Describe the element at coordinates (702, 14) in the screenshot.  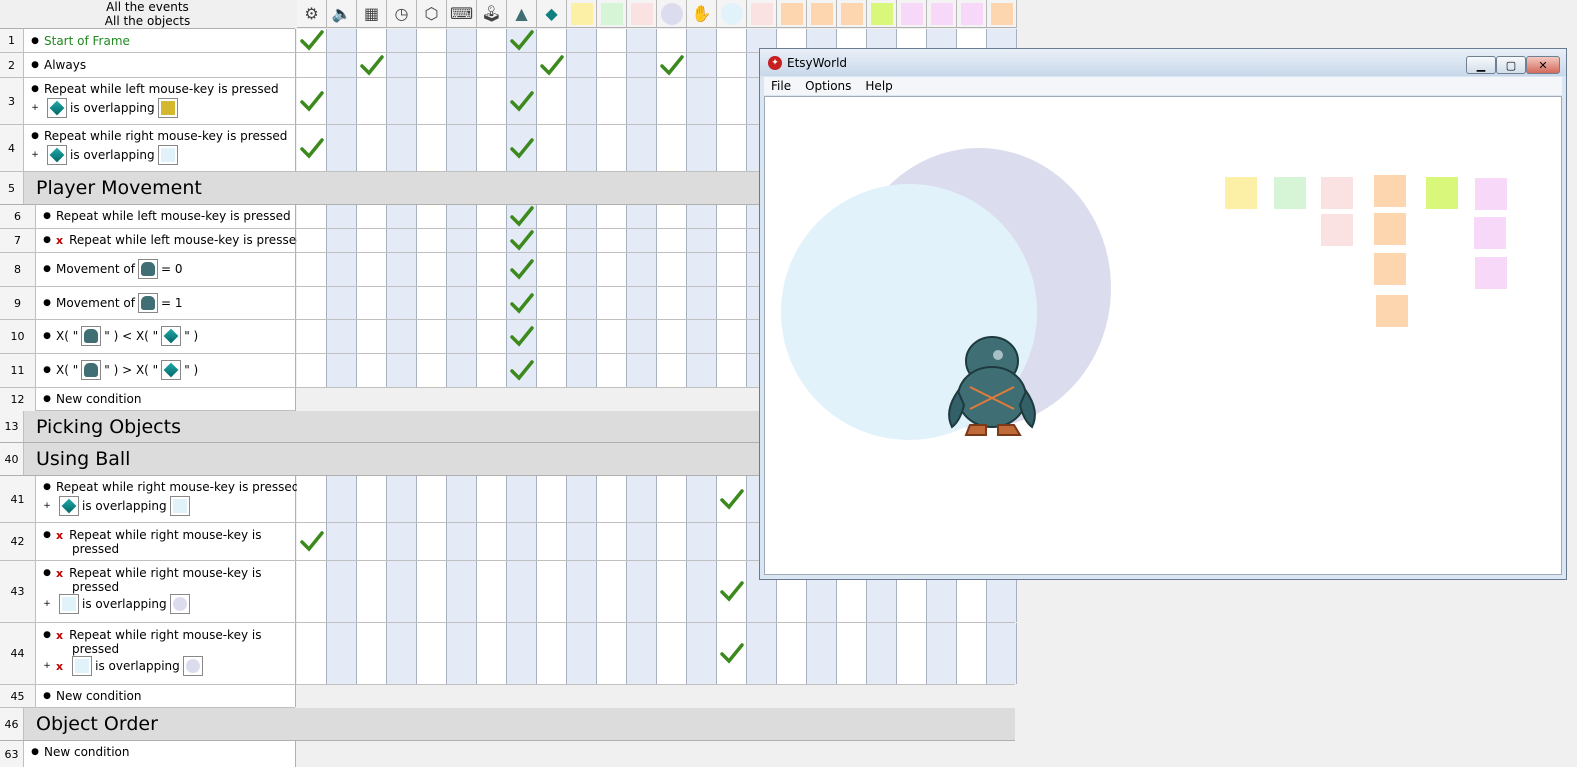
I see `object-column-hand-cursor-icon: ✋` at that location.